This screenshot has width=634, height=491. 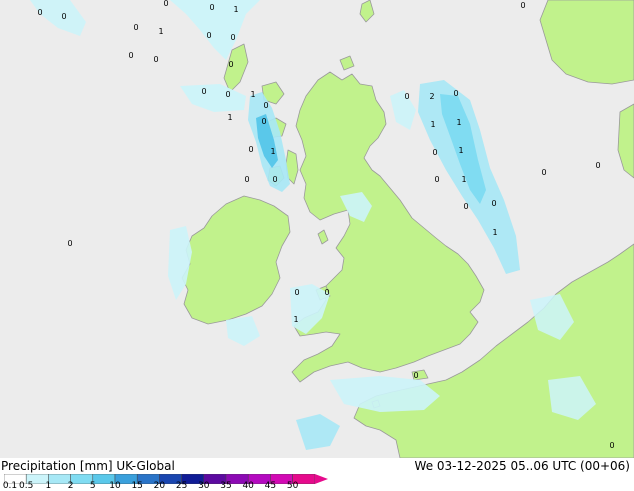 What do you see at coordinates (208, 35) in the screenshot?
I see `point-value-p8: 0` at bounding box center [208, 35].